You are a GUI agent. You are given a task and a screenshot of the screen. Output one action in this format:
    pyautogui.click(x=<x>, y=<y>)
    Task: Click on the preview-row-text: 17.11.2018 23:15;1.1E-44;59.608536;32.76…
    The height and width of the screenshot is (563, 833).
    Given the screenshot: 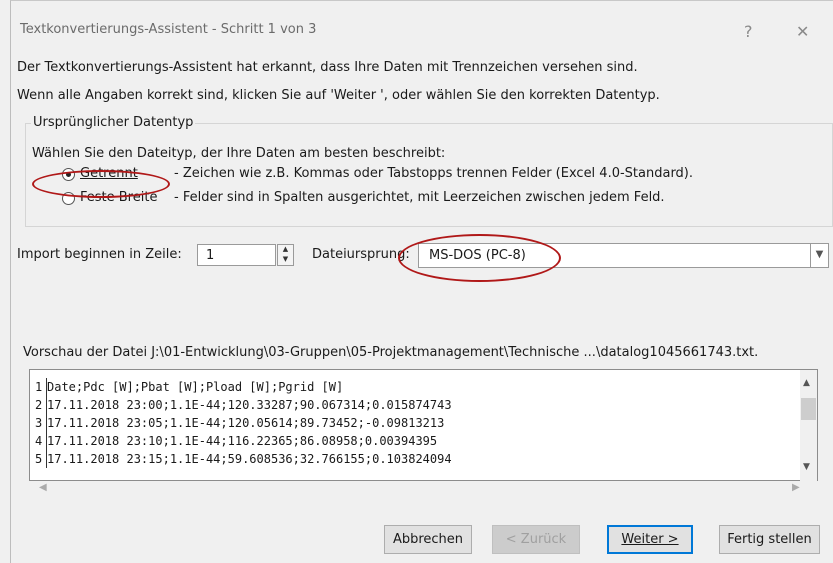 What is the action you would take?
    pyautogui.click(x=249, y=459)
    